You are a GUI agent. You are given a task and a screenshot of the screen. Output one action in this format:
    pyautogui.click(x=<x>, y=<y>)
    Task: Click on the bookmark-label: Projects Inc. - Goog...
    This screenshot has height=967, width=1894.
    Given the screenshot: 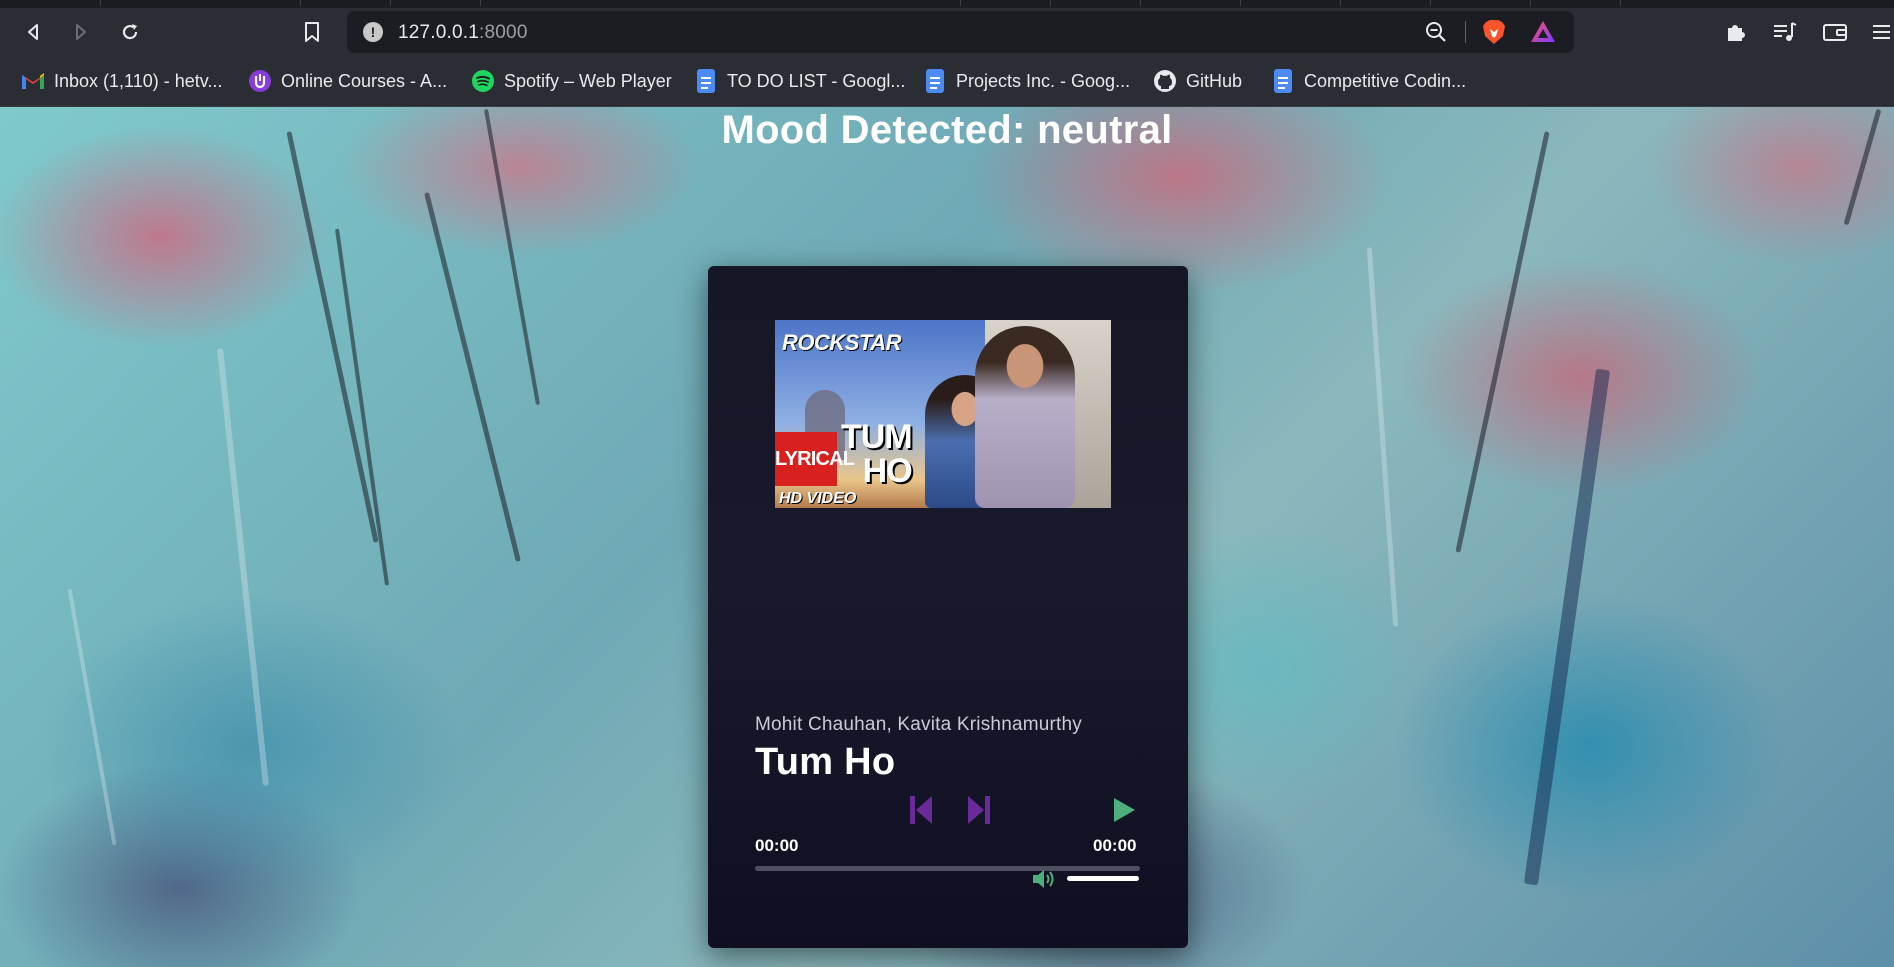 What is the action you would take?
    pyautogui.click(x=1043, y=80)
    